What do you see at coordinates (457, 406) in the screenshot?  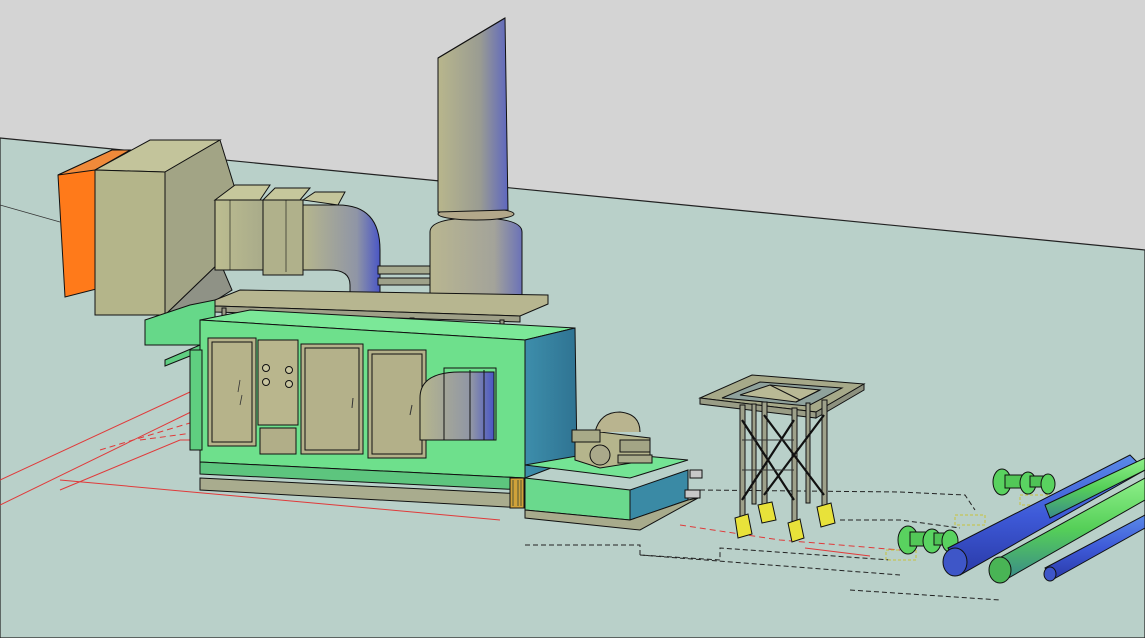 I see `vent-hood` at bounding box center [457, 406].